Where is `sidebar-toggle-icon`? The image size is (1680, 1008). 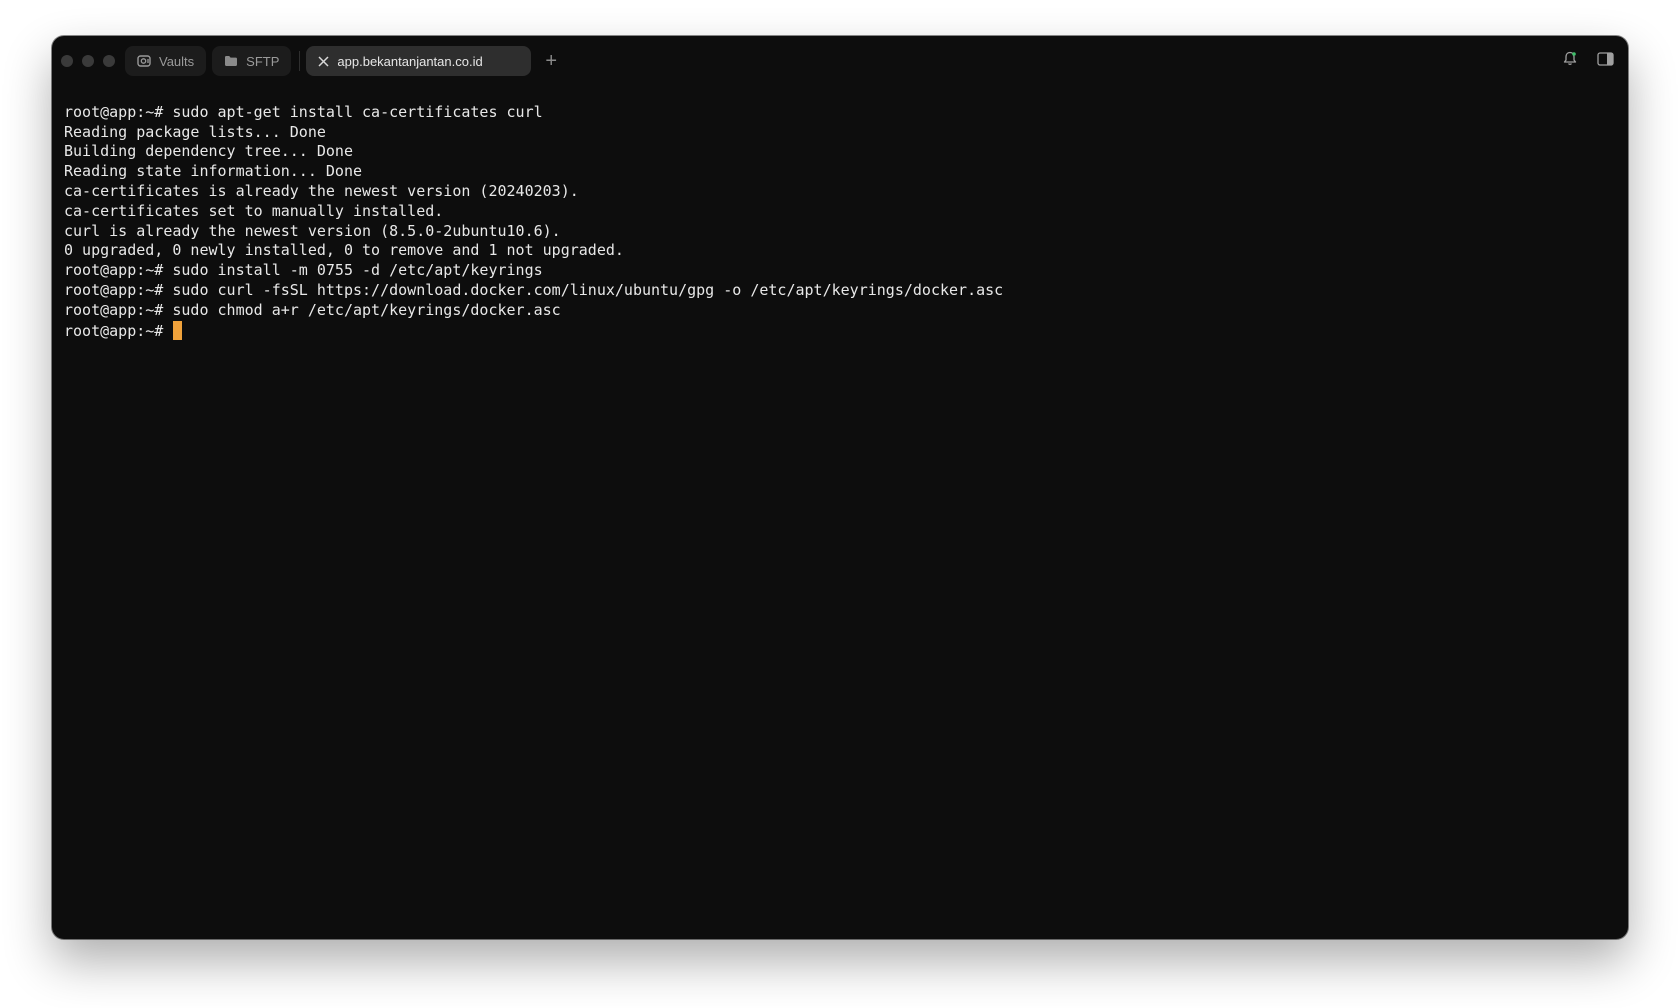 sidebar-toggle-icon is located at coordinates (1605, 58).